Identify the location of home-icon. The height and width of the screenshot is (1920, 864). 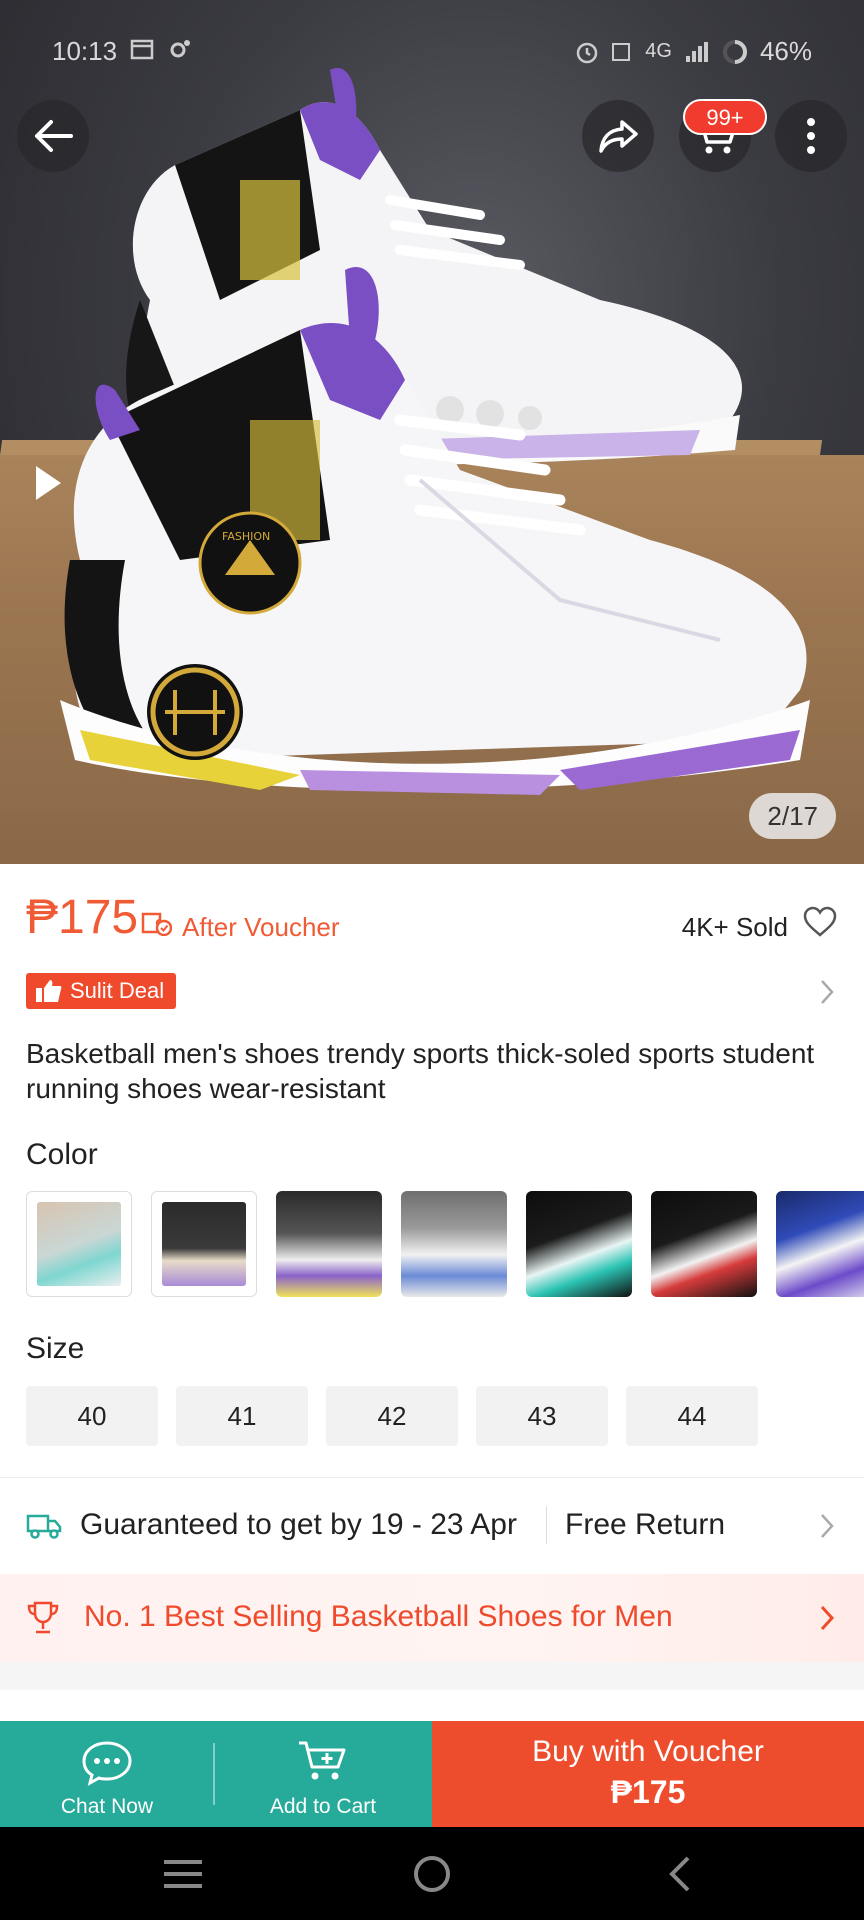
(432, 1874).